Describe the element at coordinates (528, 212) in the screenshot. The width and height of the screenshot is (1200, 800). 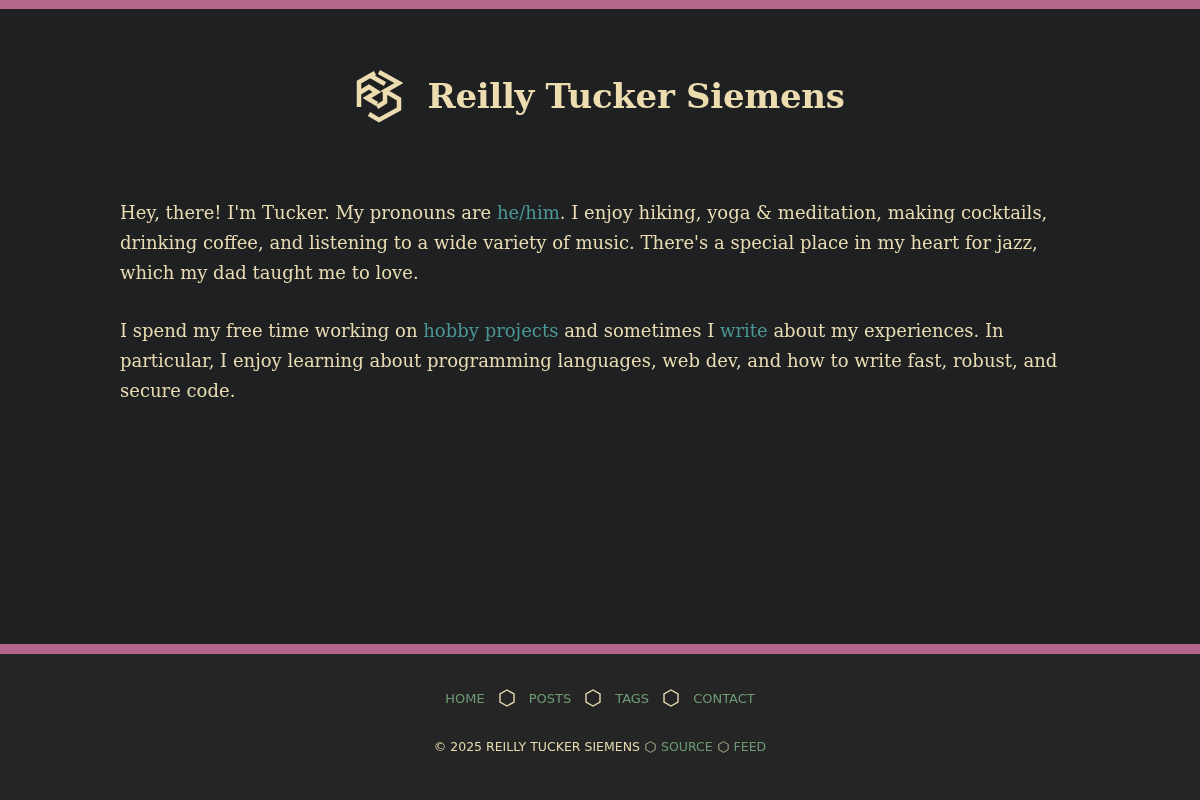
I see `text-link: he/him` at that location.